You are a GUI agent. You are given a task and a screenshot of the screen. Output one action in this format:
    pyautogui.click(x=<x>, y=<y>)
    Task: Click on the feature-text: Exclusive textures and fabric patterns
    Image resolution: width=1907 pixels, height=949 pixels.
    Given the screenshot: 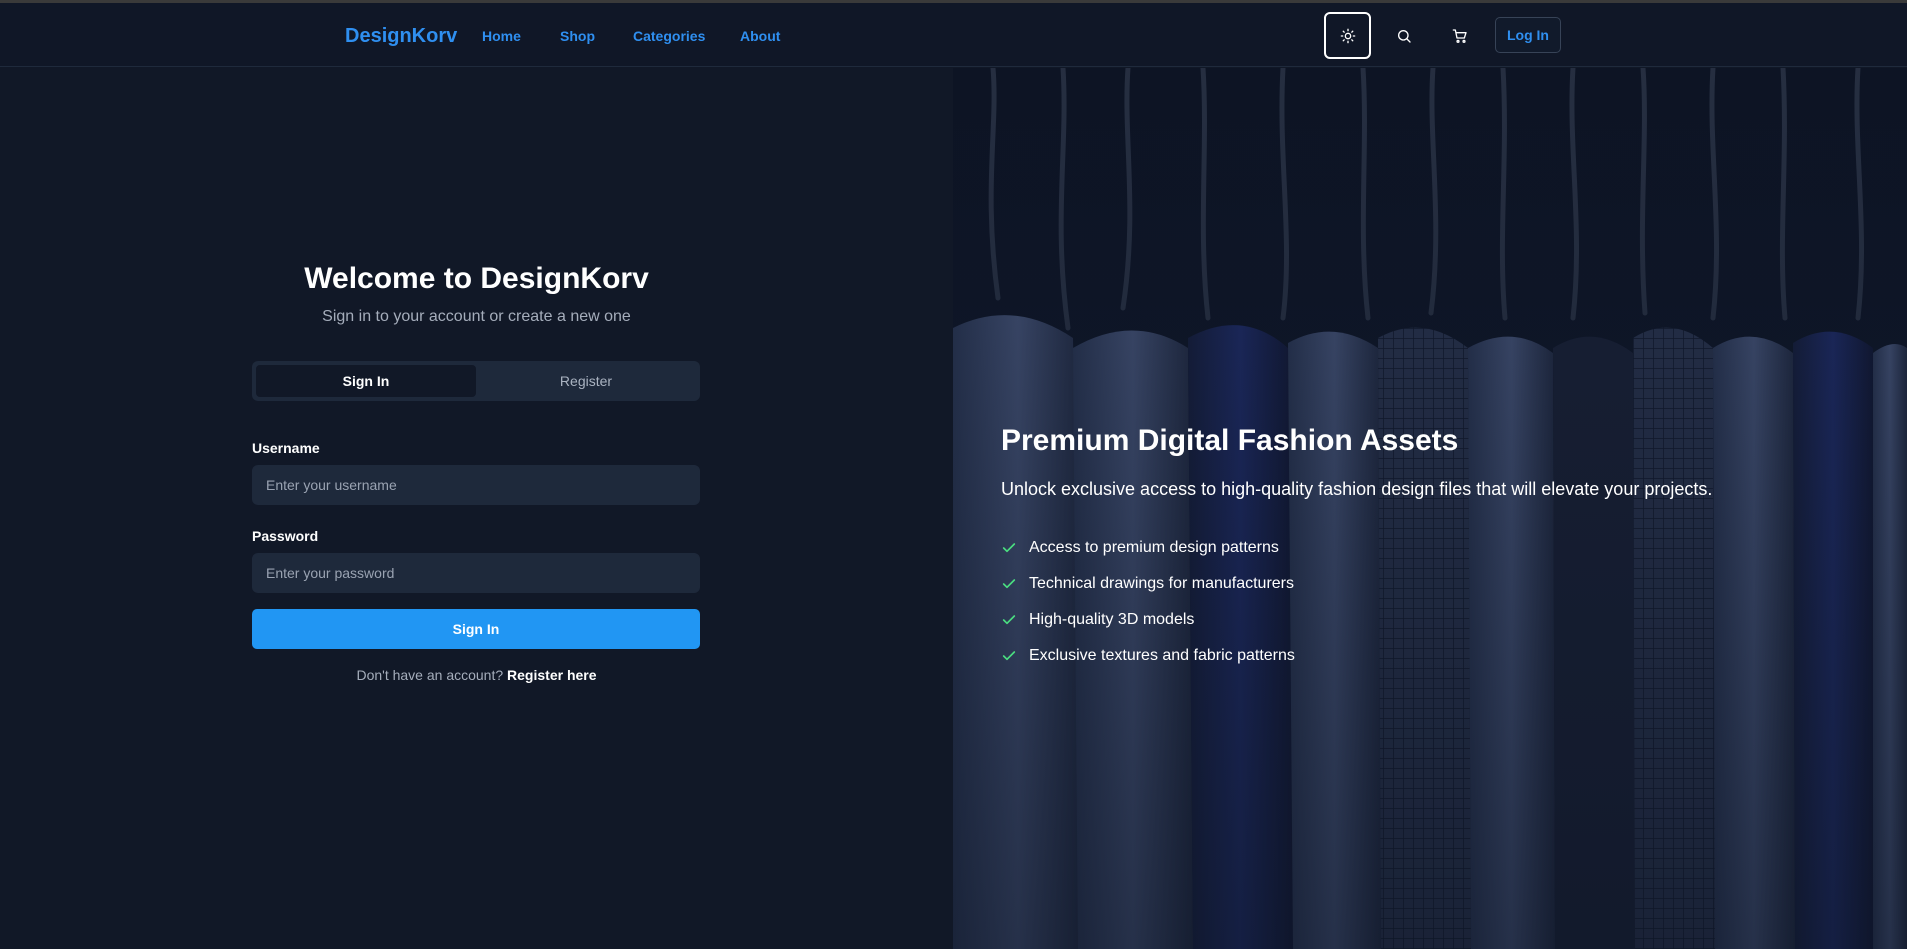 What is the action you would take?
    pyautogui.click(x=1162, y=655)
    